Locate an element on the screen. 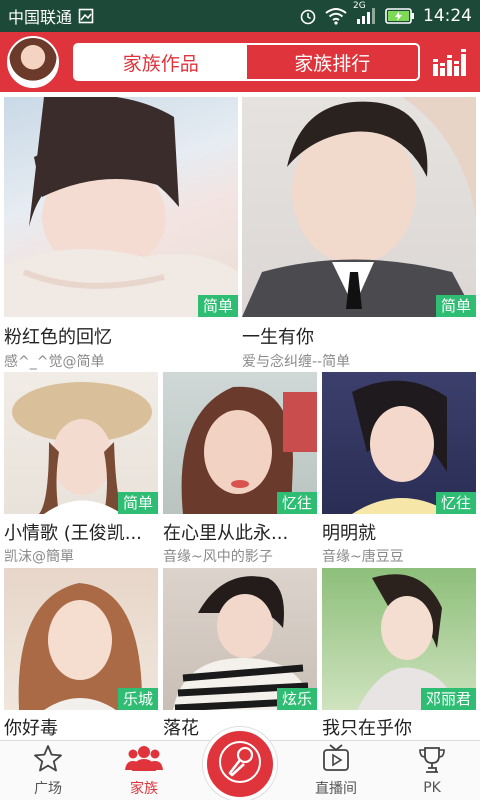  tab-family-ranking: 家族排行 is located at coordinates (333, 62).